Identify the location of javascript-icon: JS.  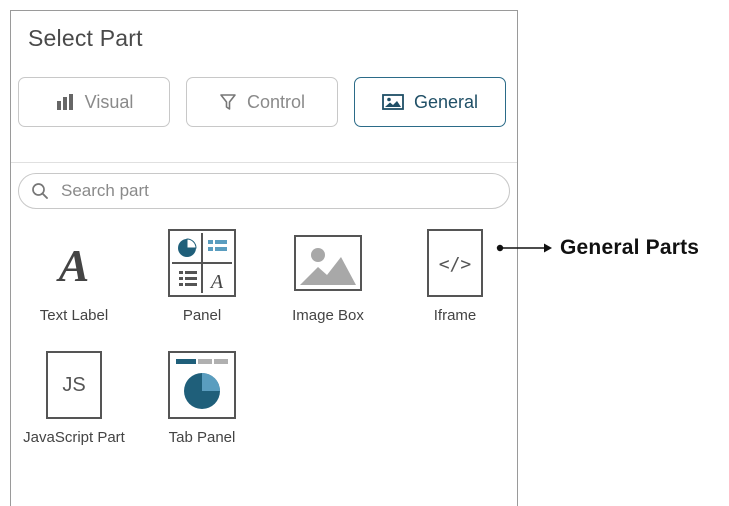
(74, 385).